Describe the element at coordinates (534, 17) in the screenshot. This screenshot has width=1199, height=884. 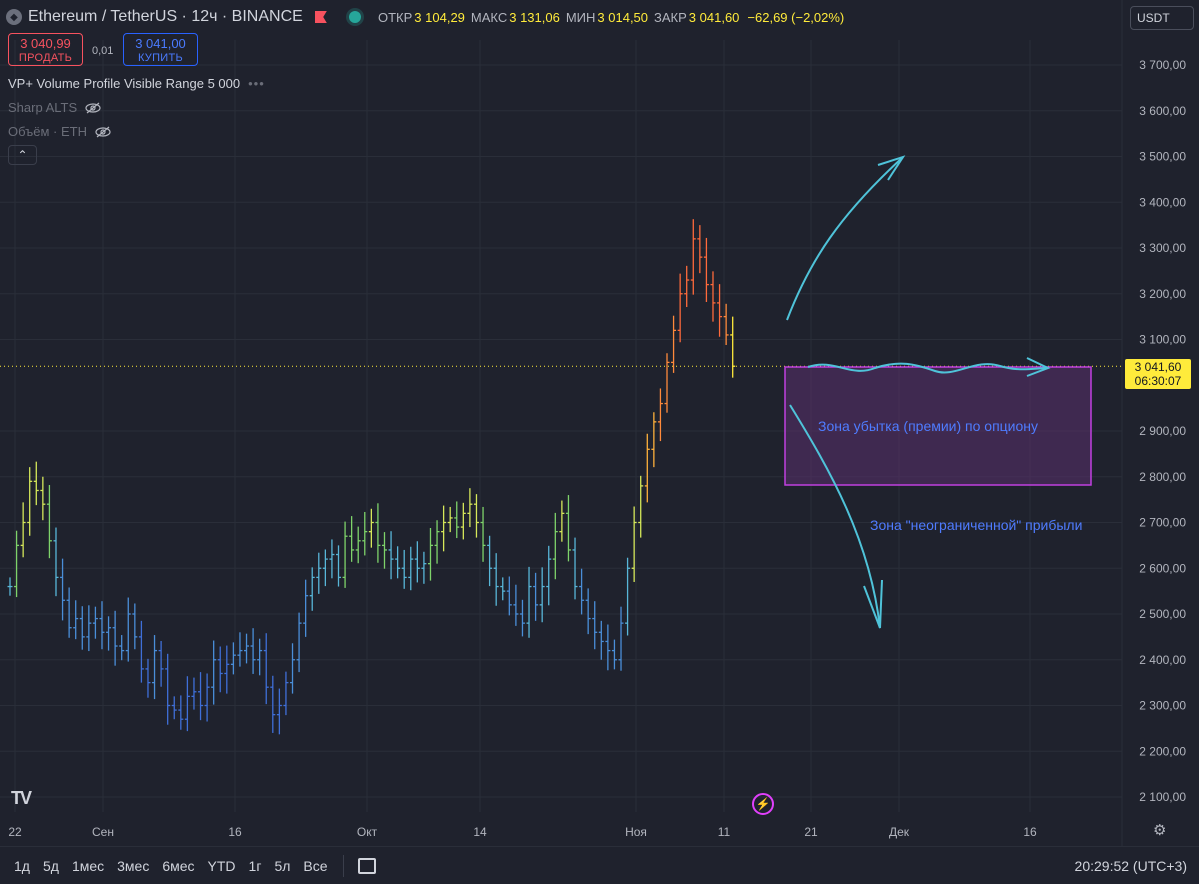
I see `ohlc-high-value: 3 131,06` at that location.